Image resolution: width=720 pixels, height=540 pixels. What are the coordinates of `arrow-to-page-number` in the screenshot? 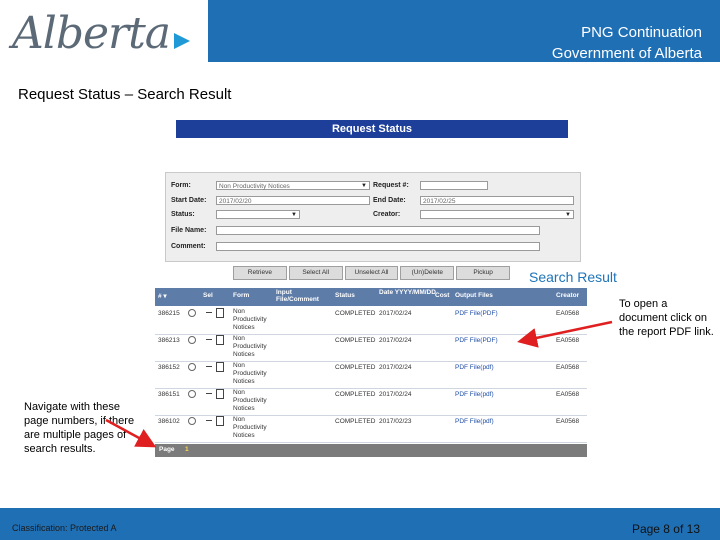 It's located at (131, 433).